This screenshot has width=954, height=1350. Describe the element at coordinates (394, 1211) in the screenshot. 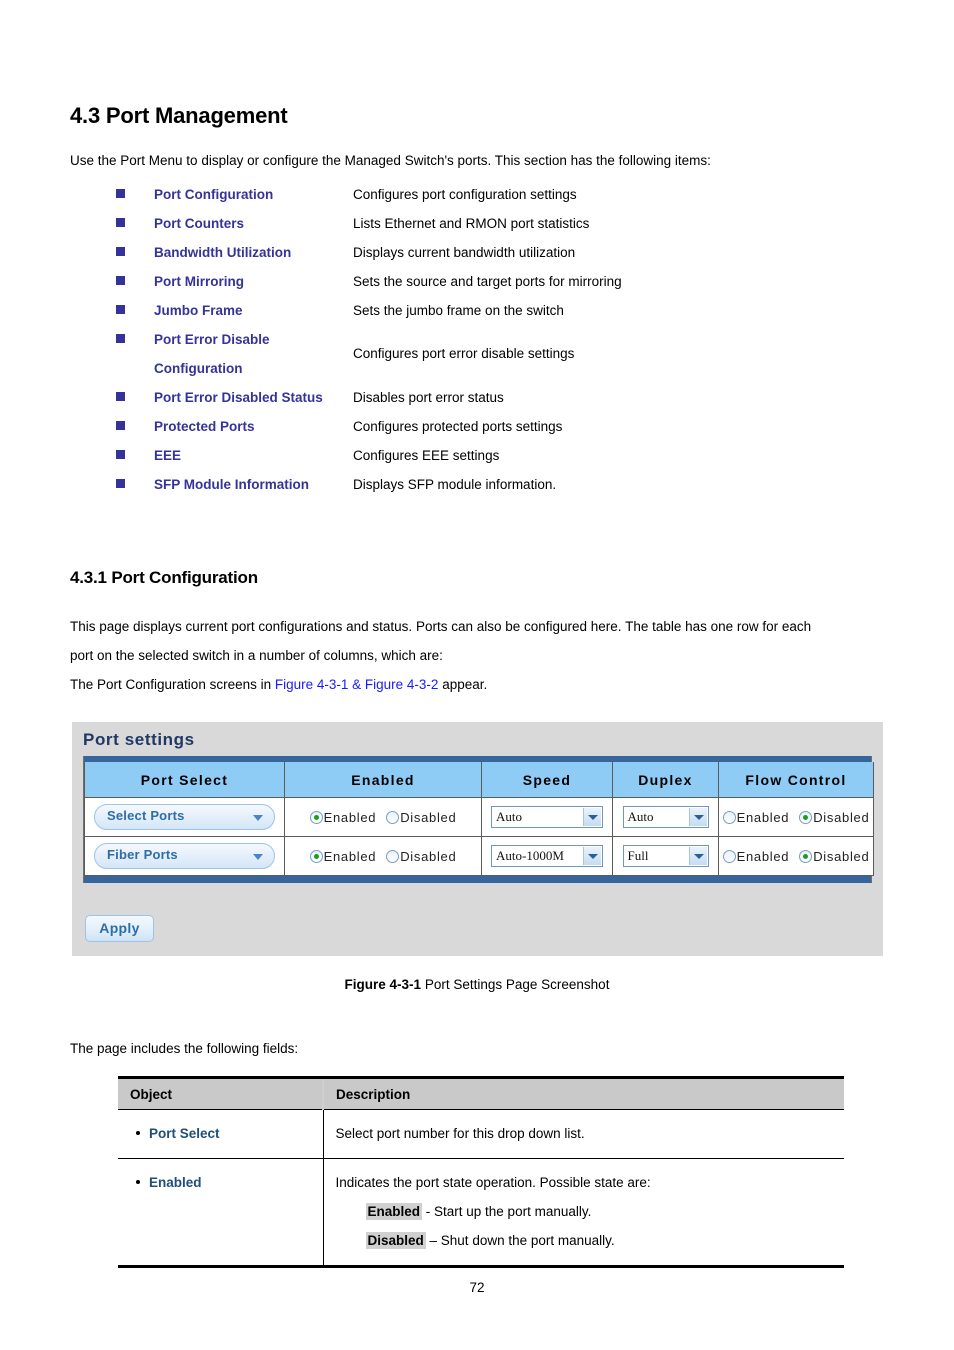

I see `state-badge-enabled: Enabled` at that location.